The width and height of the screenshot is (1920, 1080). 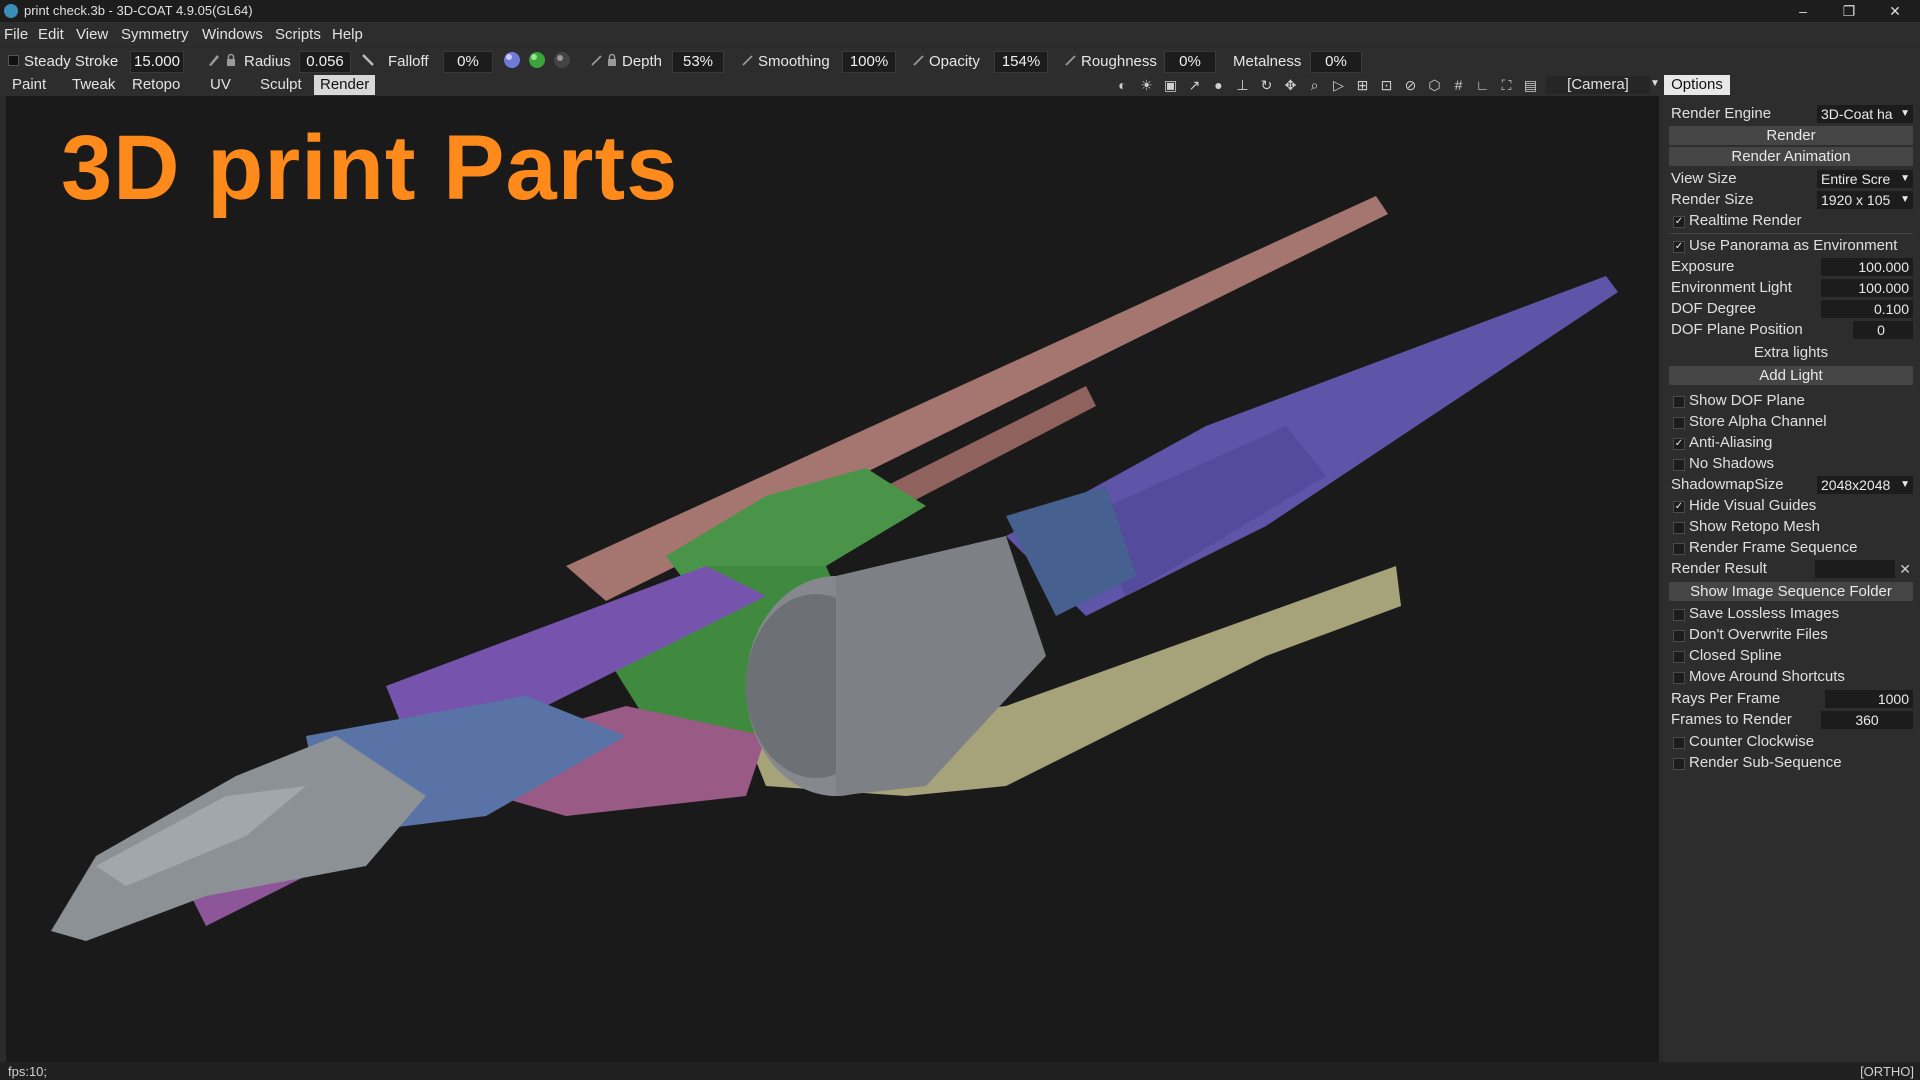 What do you see at coordinates (512, 60) in the screenshot?
I see `material-sphere-blue-icon` at bounding box center [512, 60].